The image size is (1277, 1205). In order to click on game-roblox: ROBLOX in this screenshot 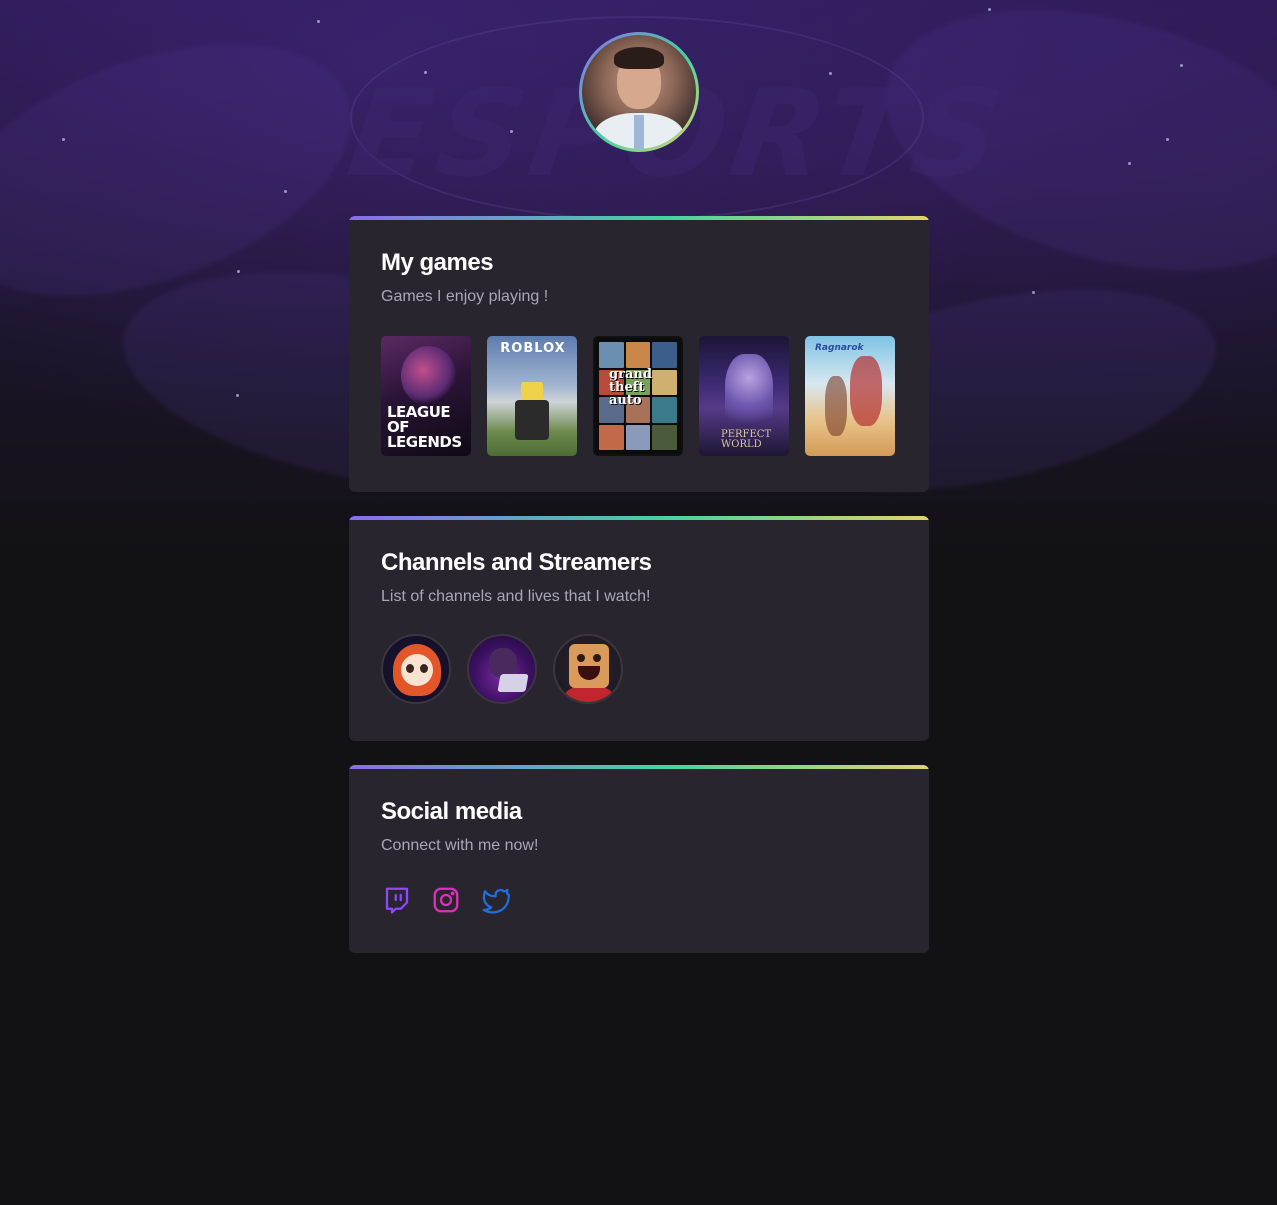, I will do `click(532, 396)`.